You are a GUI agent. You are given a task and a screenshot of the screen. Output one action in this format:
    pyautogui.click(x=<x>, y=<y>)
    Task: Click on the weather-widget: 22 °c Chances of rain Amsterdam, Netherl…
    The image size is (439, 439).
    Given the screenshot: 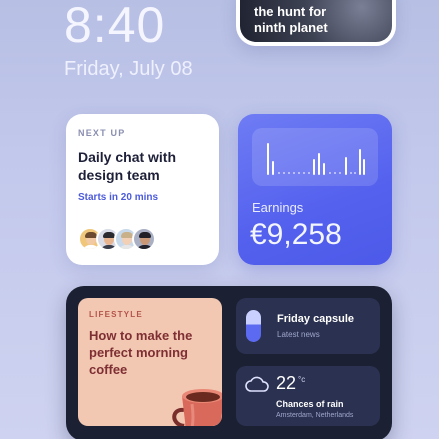 What is the action you would take?
    pyautogui.click(x=308, y=396)
    